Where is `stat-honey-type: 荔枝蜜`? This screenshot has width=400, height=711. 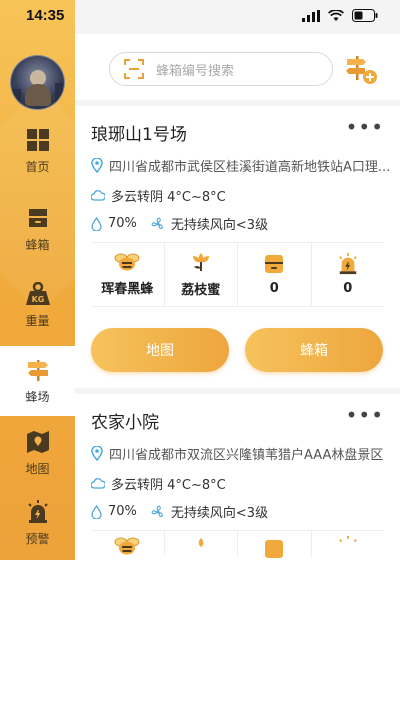 stat-honey-type: 荔枝蜜 is located at coordinates (201, 274).